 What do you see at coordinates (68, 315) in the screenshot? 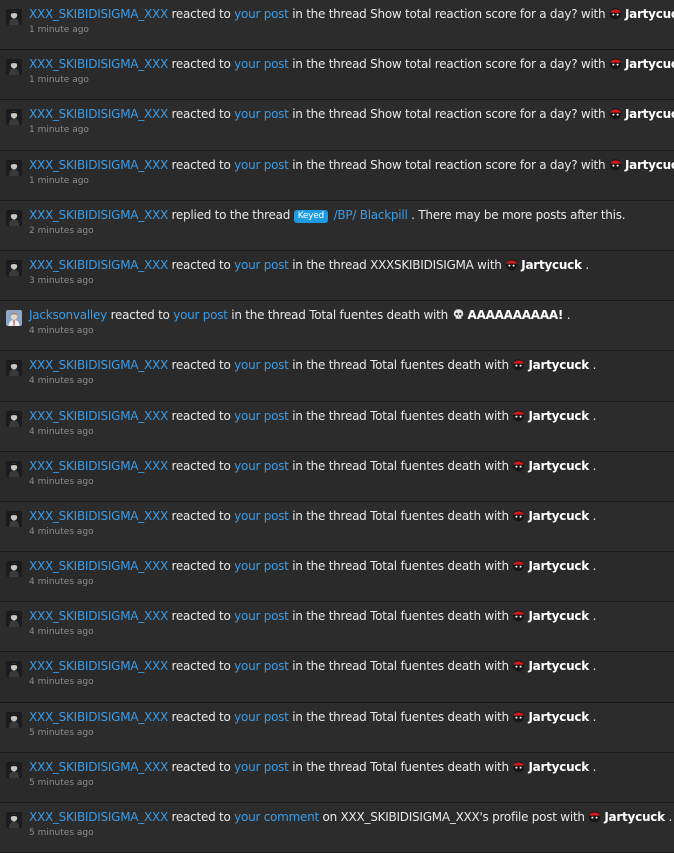
I see `username-link: Jacksonvalley` at bounding box center [68, 315].